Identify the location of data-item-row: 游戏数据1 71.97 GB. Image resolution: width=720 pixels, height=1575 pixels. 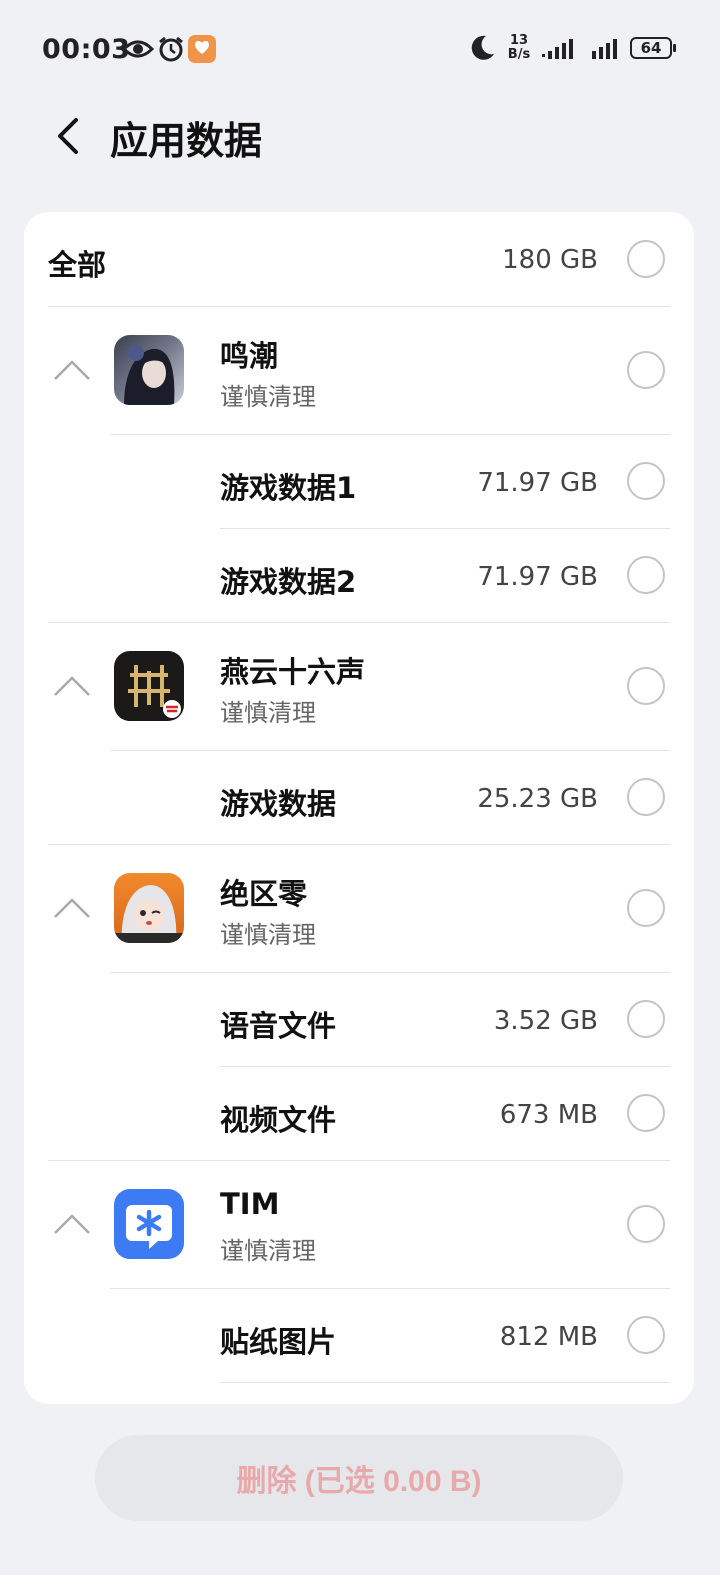
(359, 482).